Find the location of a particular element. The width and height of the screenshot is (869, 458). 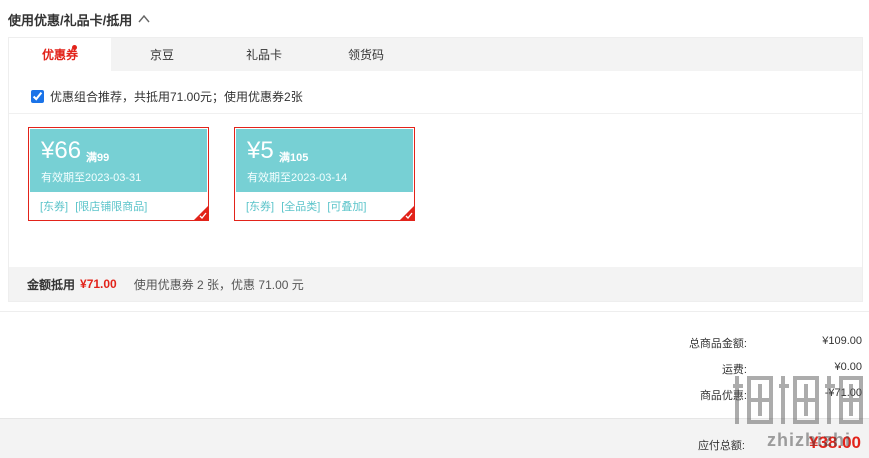

tab-label: 礼品卡 is located at coordinates (263, 55).